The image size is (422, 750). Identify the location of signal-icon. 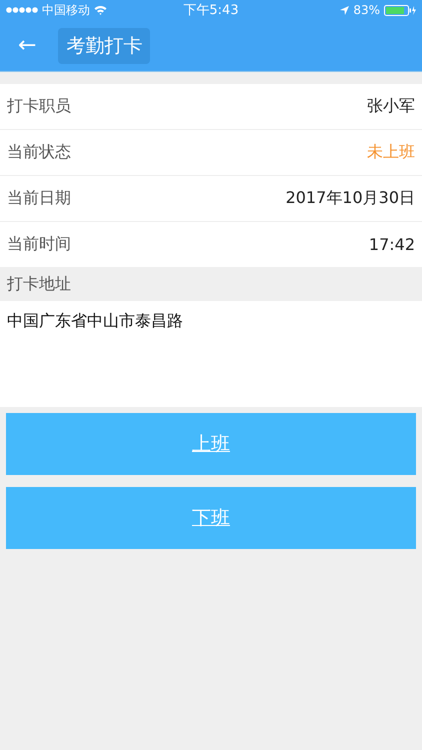
(22, 10).